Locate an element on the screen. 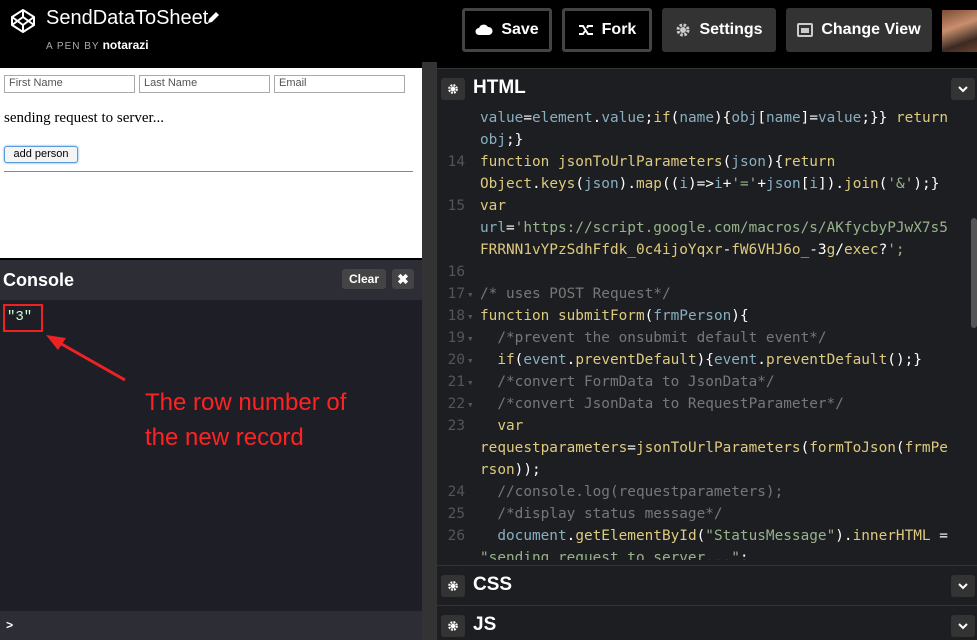  cloud-icon is located at coordinates (484, 29).